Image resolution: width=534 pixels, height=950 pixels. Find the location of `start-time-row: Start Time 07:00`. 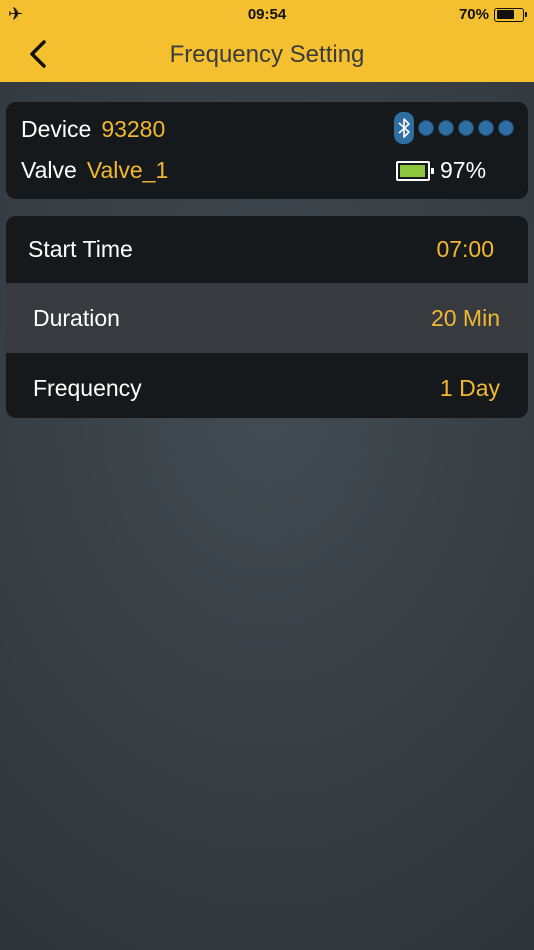

start-time-row: Start Time 07:00 is located at coordinates (267, 249).